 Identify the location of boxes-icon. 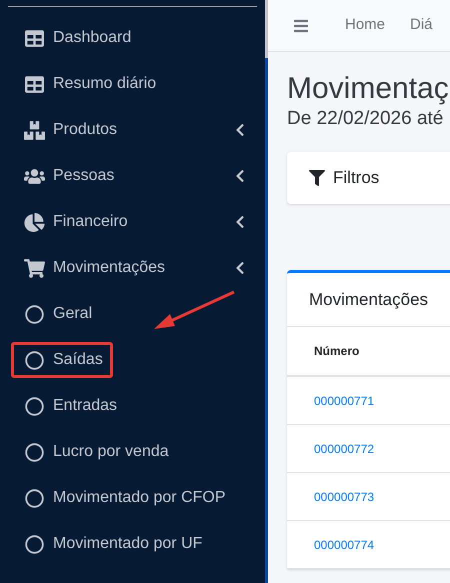
(34, 130).